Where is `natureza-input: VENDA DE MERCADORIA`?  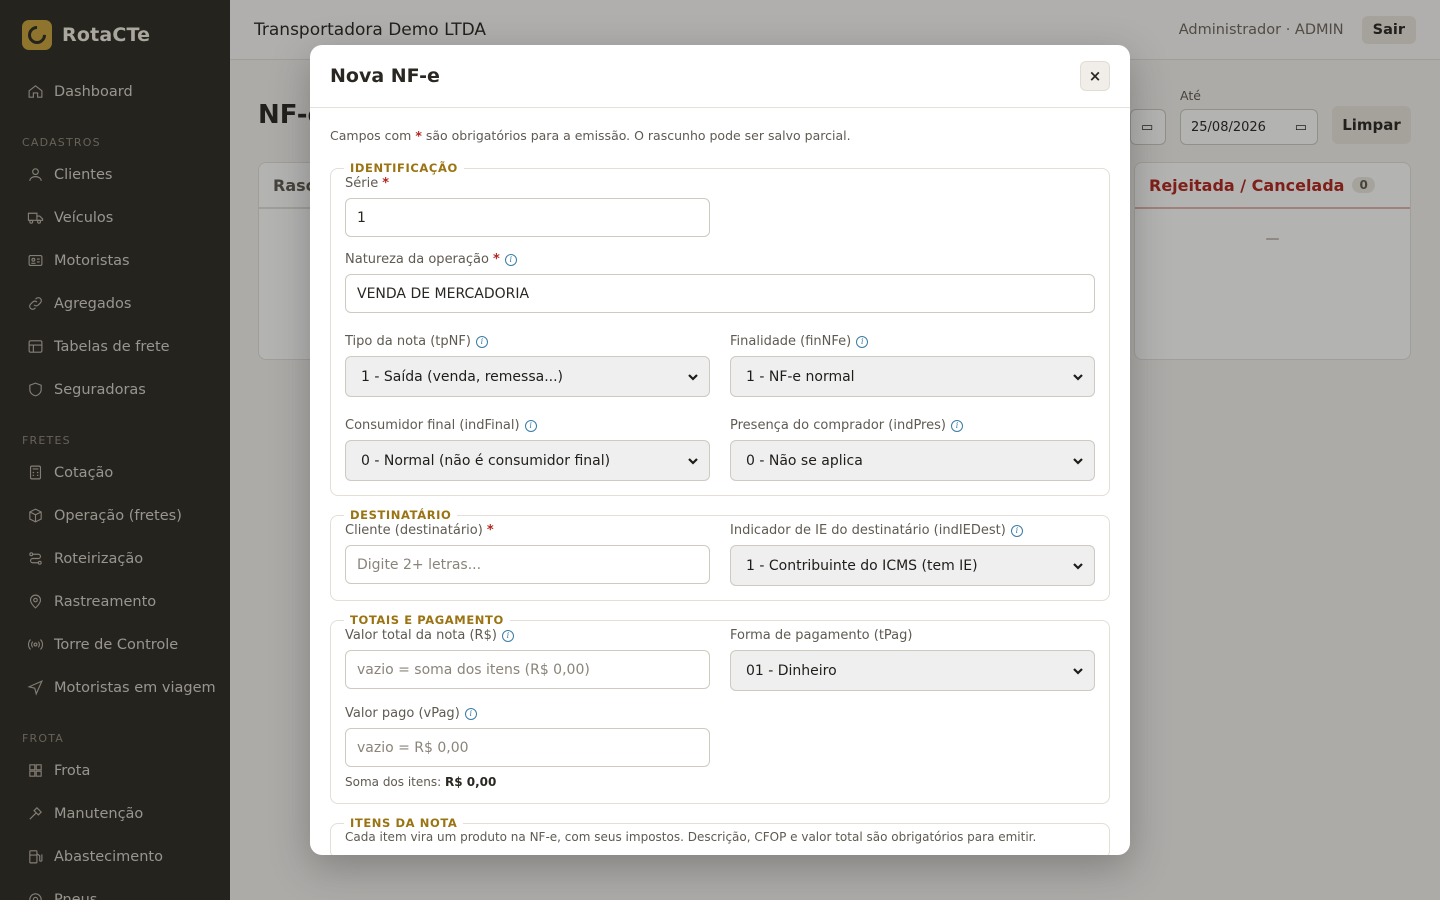
natureza-input: VENDA DE MERCADORIA is located at coordinates (720, 293).